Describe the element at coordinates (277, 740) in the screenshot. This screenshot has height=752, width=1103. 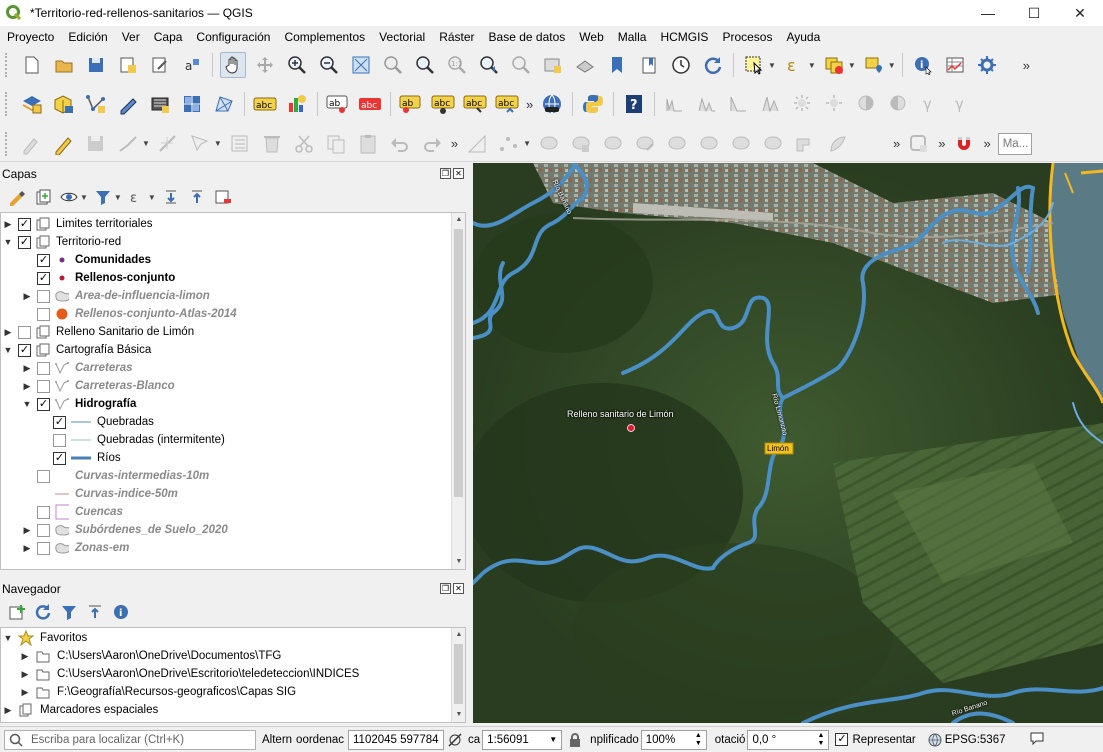
I see `altern-label: Altern` at that location.